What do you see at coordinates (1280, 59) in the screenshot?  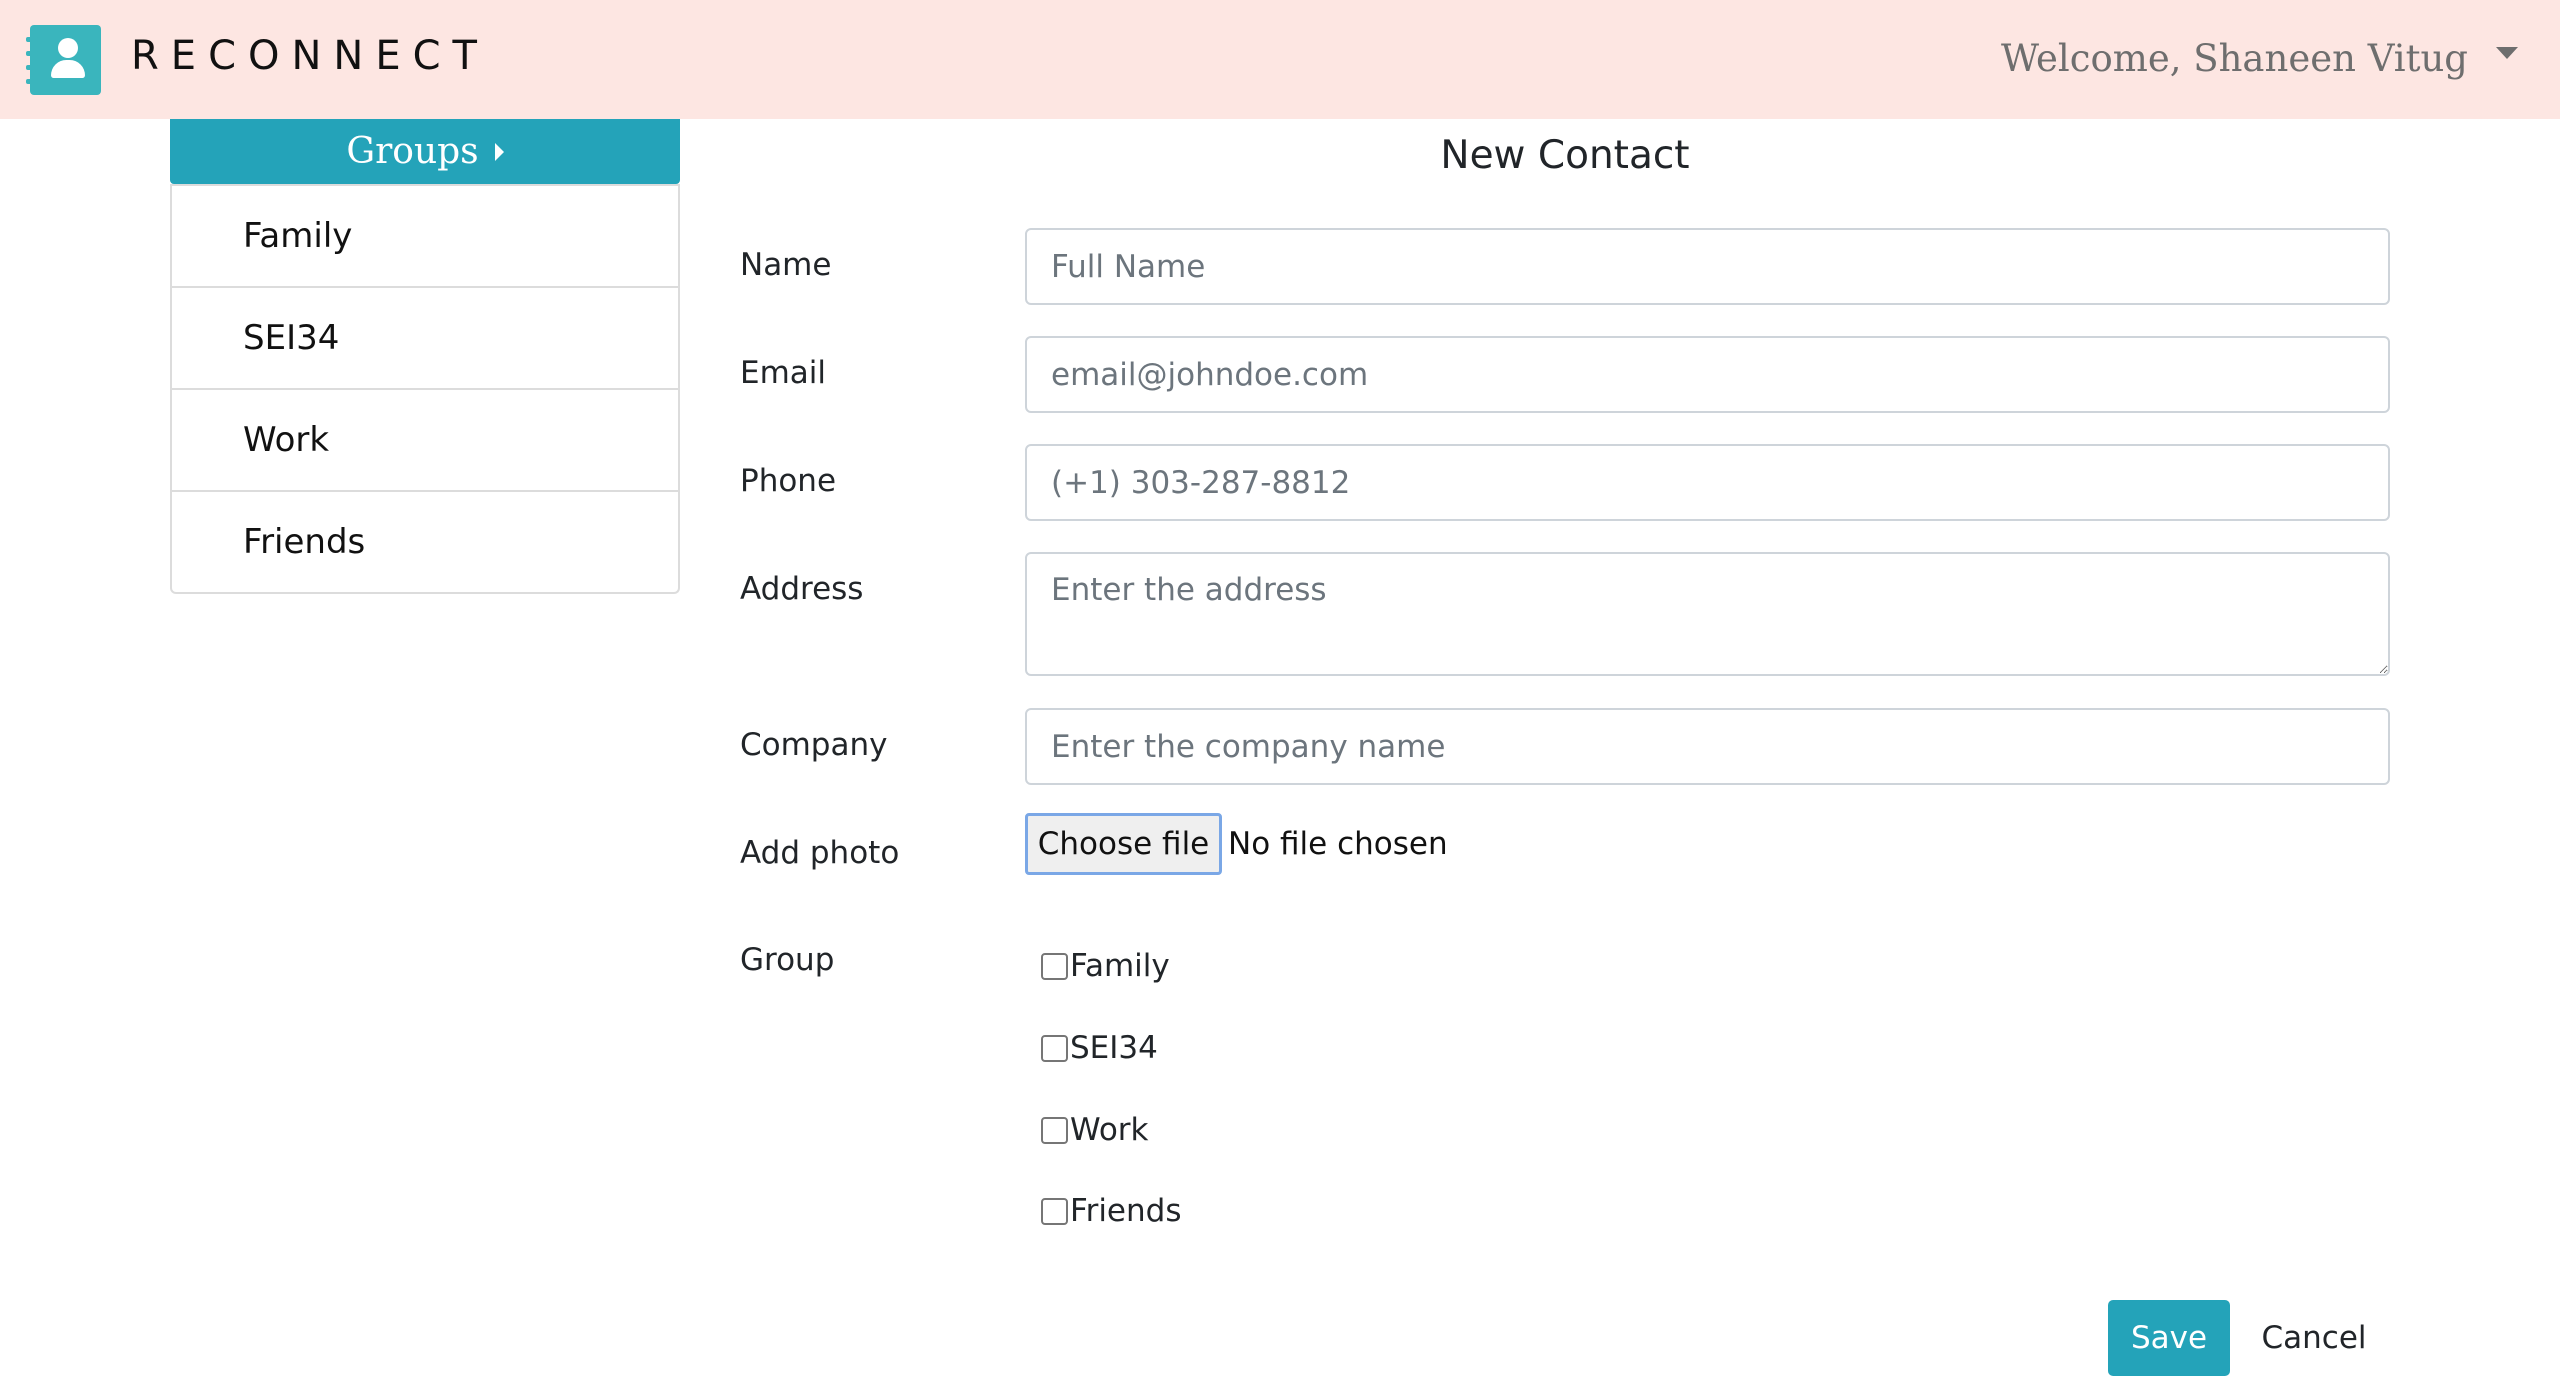 I see `top-navbar: RECONNECT Welcome, Shaneen Vitug` at bounding box center [1280, 59].